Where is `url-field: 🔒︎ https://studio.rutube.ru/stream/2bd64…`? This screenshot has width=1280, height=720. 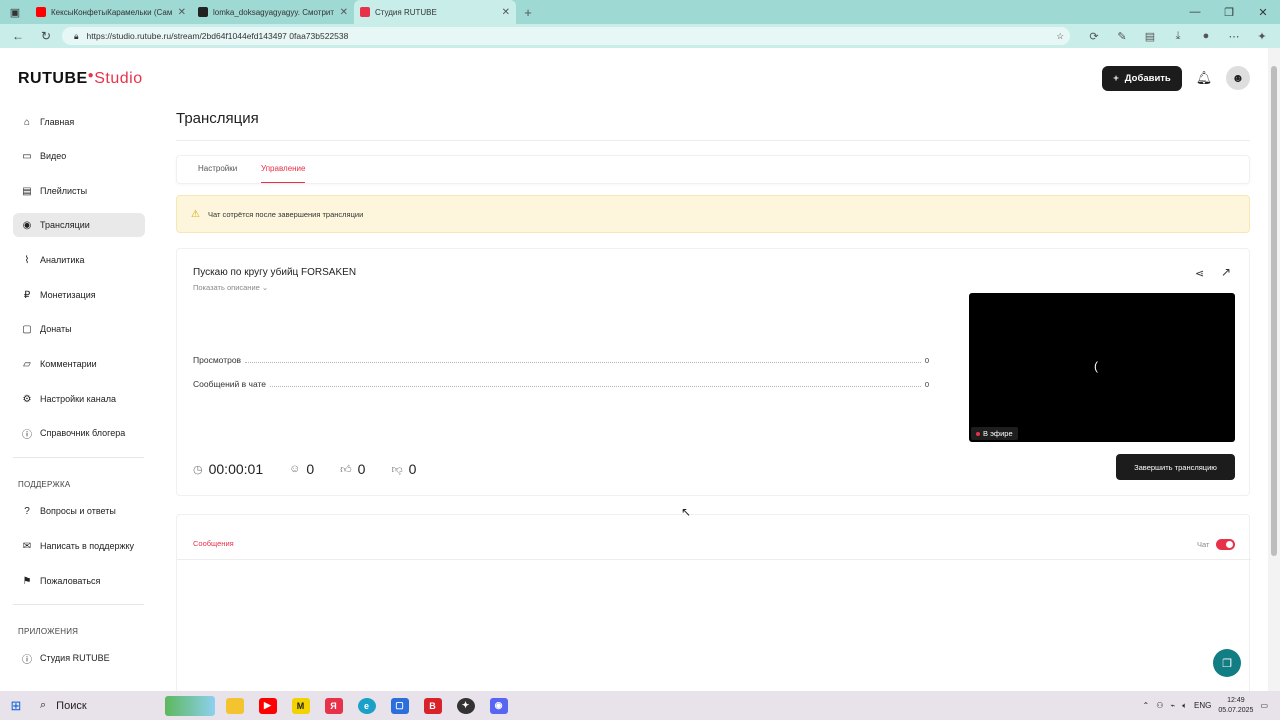
url-field: 🔒︎ https://studio.rutube.ru/stream/2bd64… is located at coordinates (566, 36).